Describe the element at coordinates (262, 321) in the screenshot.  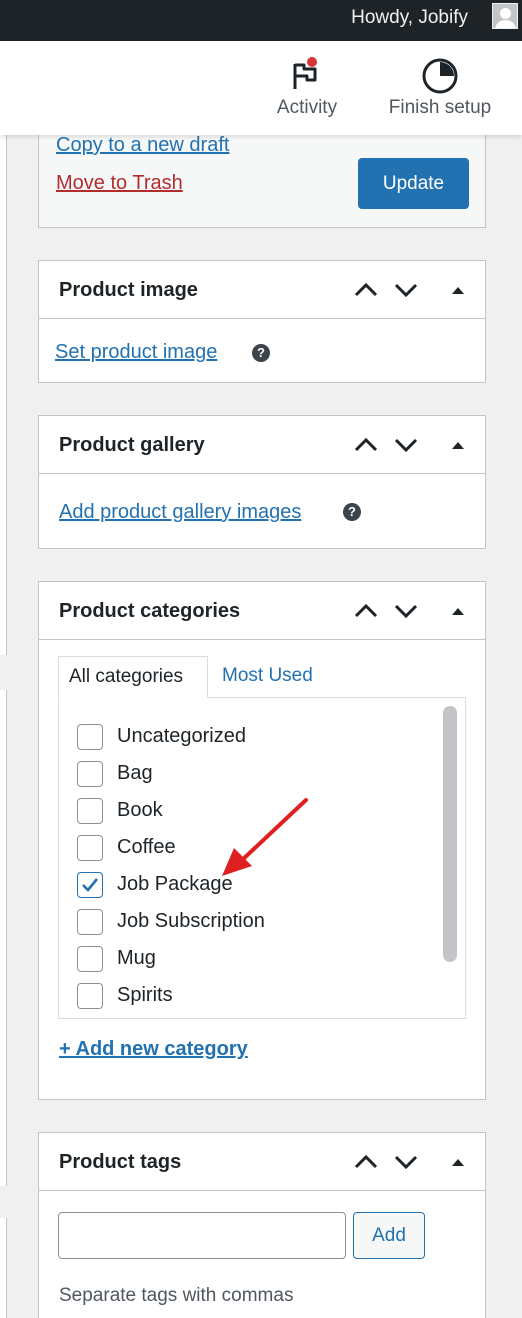
I see `product-image-panel: Product image Set product image ?` at that location.